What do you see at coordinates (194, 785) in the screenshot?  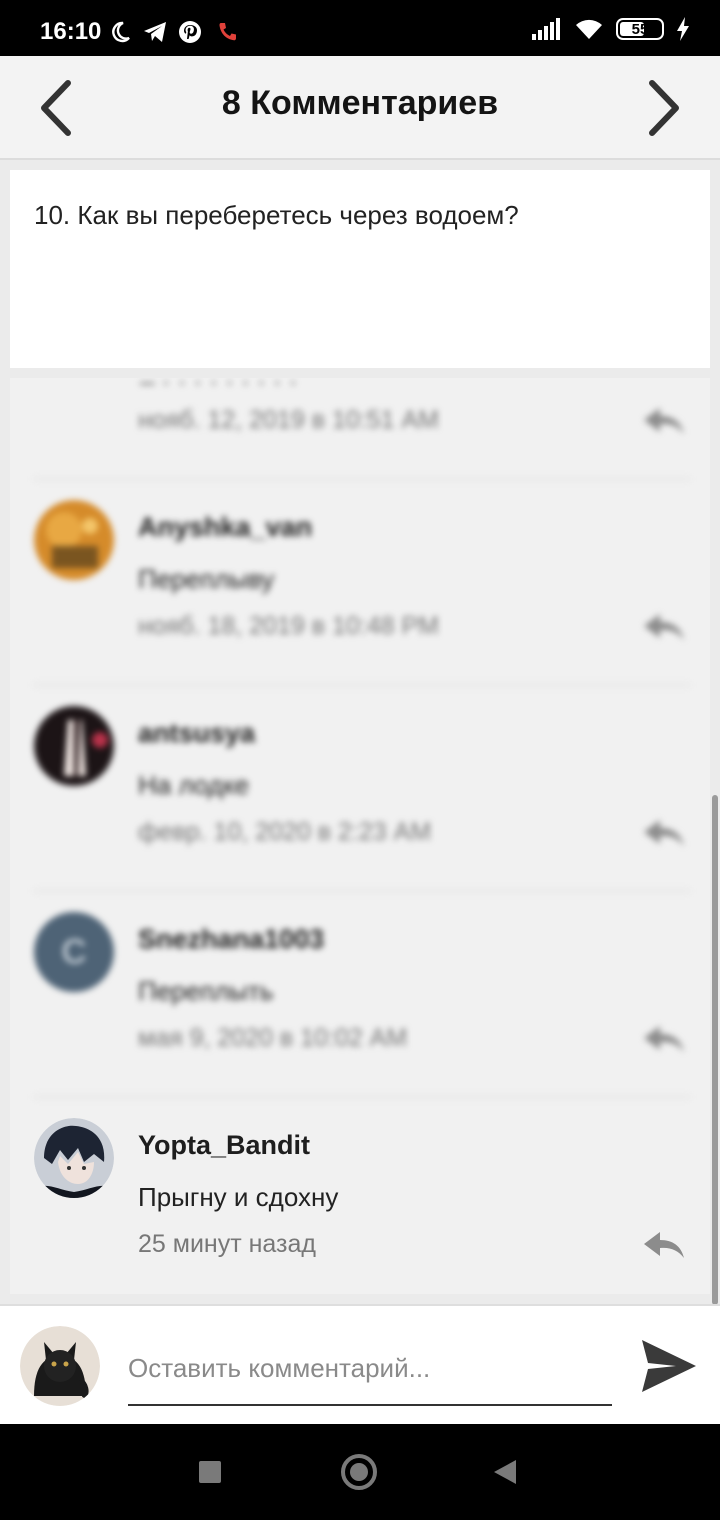 I see `comment-text: На лодке` at bounding box center [194, 785].